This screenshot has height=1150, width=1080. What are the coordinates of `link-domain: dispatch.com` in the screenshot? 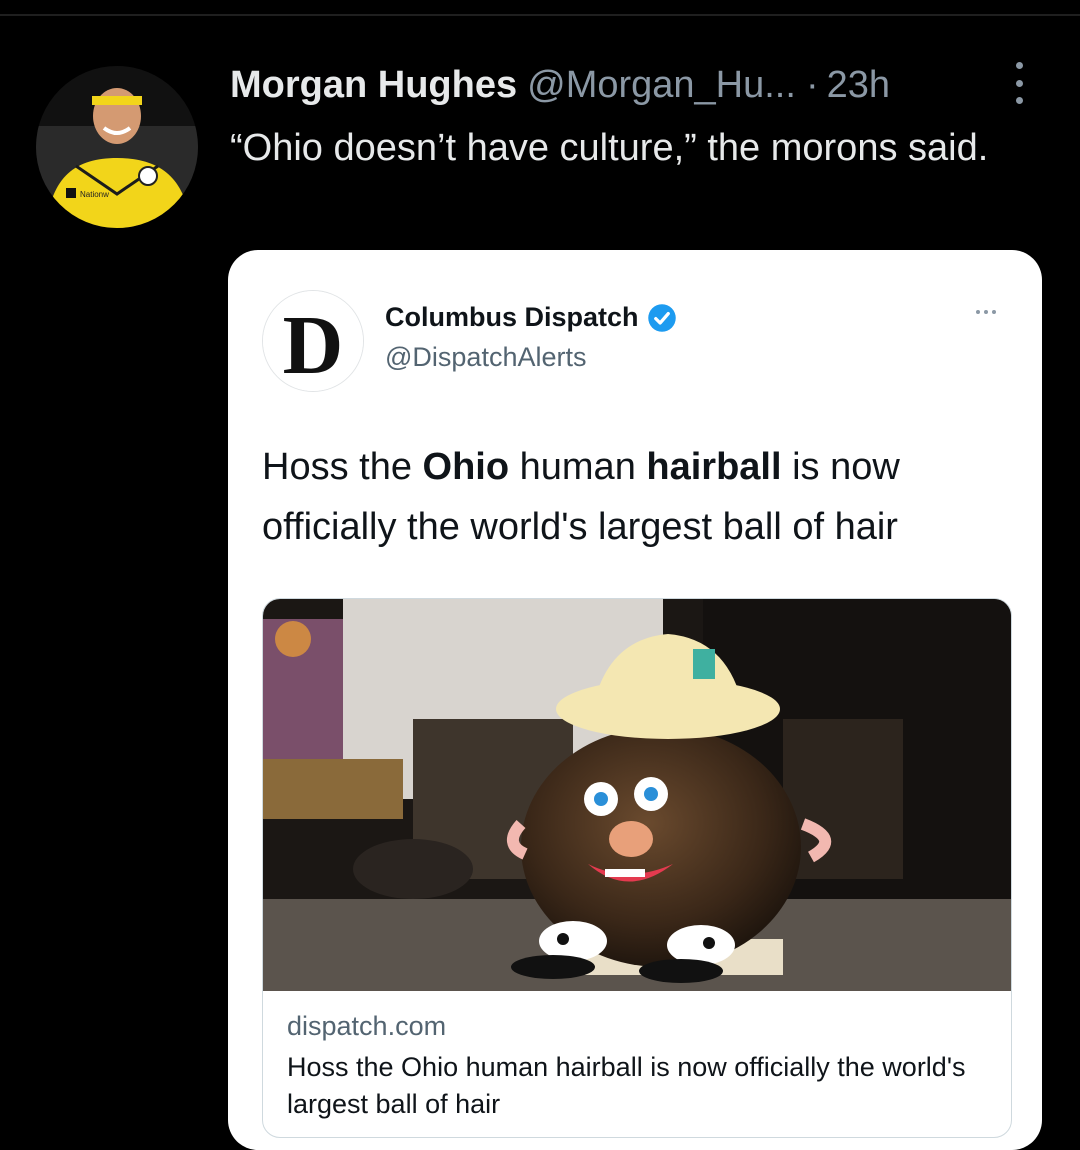 It's located at (366, 1026).